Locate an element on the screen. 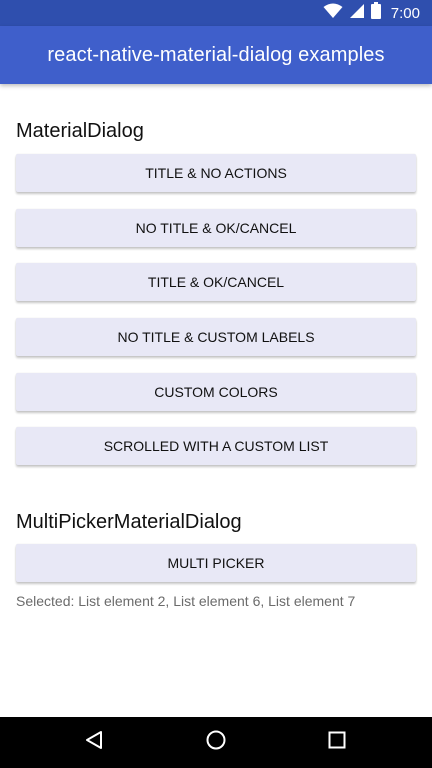 The width and height of the screenshot is (432, 768). no-title-ok-cancel-button: NO TITLE & OK/CANCEL is located at coordinates (216, 228).